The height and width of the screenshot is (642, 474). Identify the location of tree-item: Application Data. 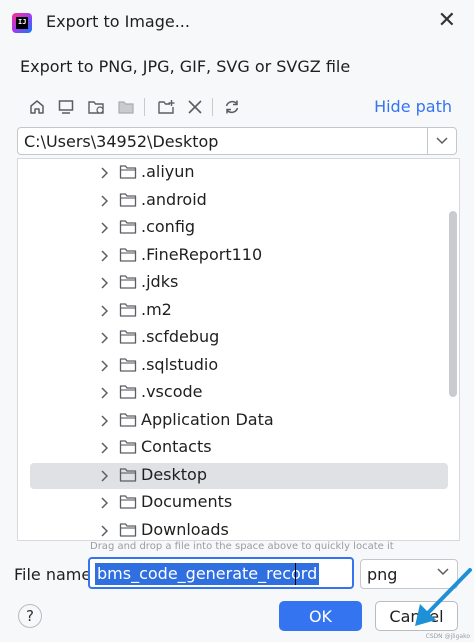
(239, 421).